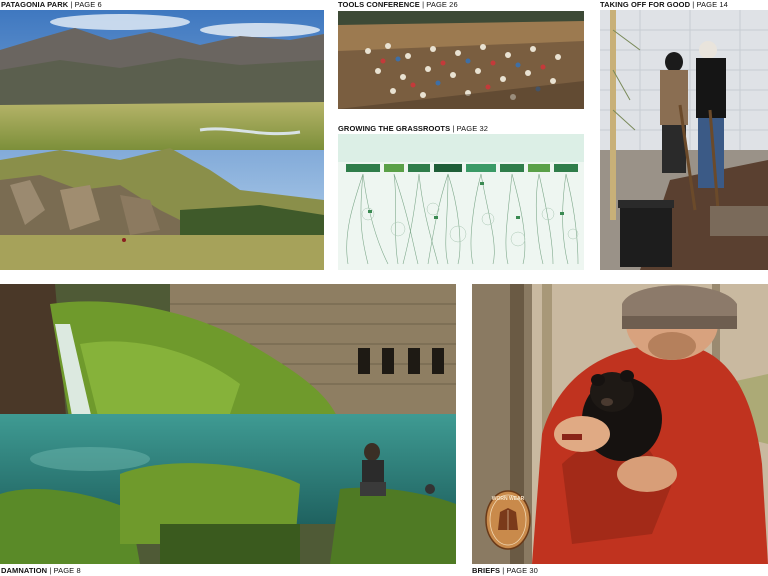 The image size is (768, 576). I want to click on tools-conference-photo, so click(461, 60).